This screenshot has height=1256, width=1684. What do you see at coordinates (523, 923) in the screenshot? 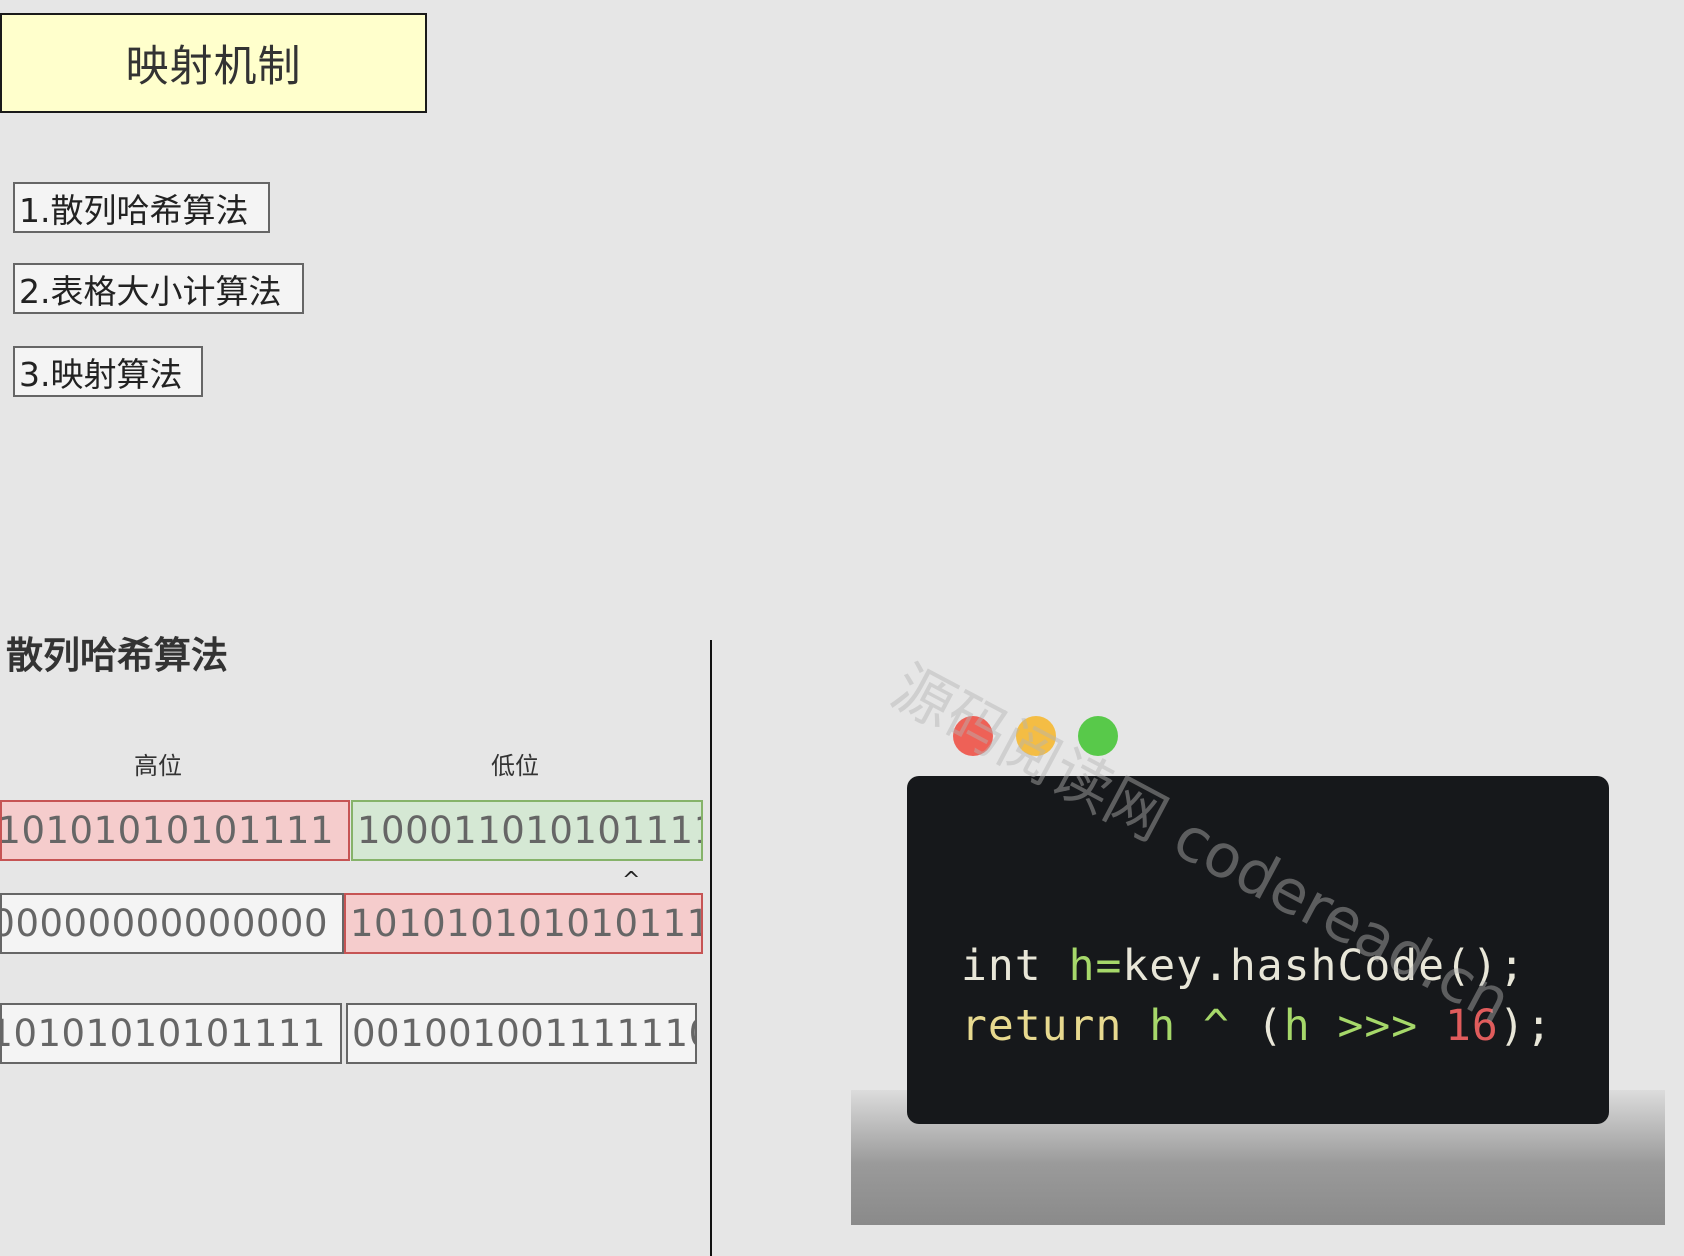
I see `row2-low-bits: 1010101010101111` at bounding box center [523, 923].